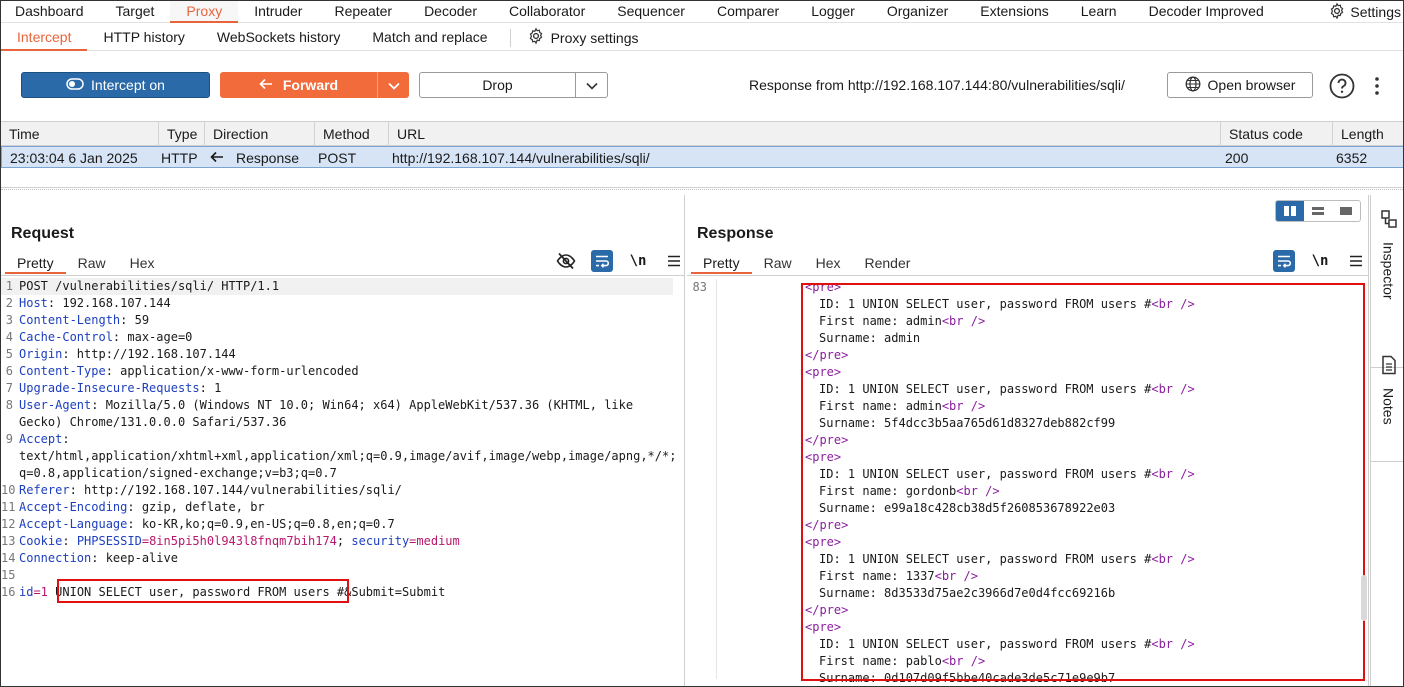  I want to click on forward-main: Forward, so click(298, 85).